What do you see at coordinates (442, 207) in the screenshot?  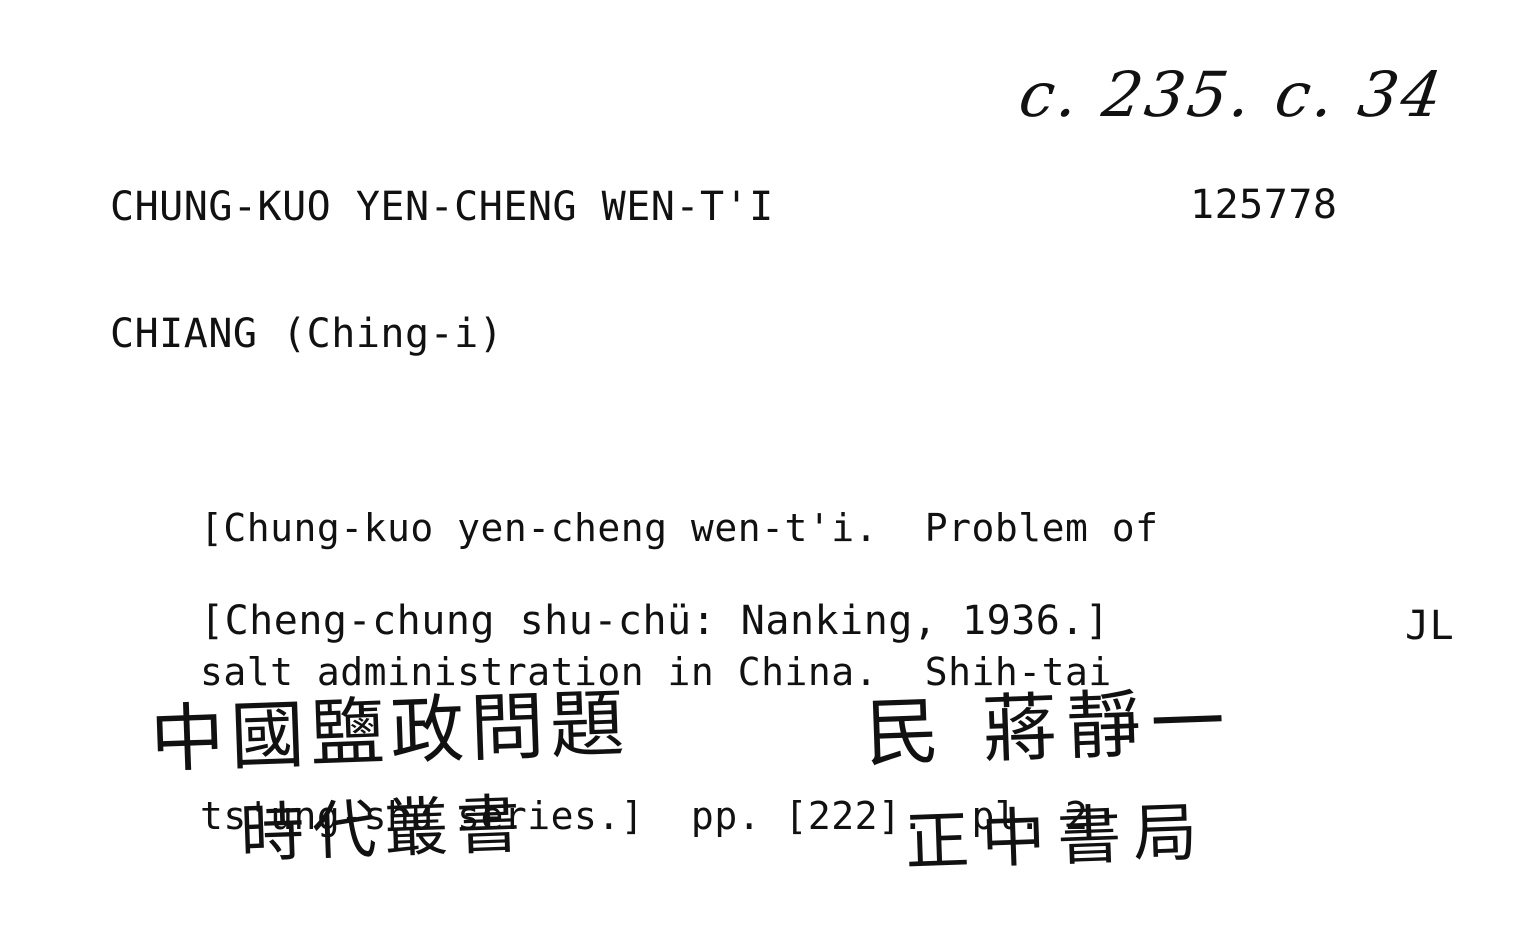 I see `card-heading: CHUNG-KUO YEN-CHENG WEN-T'I` at bounding box center [442, 207].